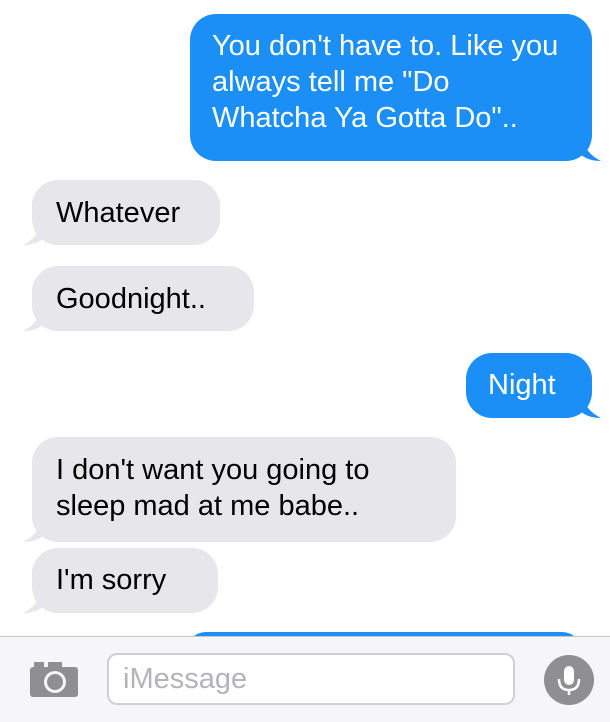  I want to click on message-text: Whatever, so click(118, 213).